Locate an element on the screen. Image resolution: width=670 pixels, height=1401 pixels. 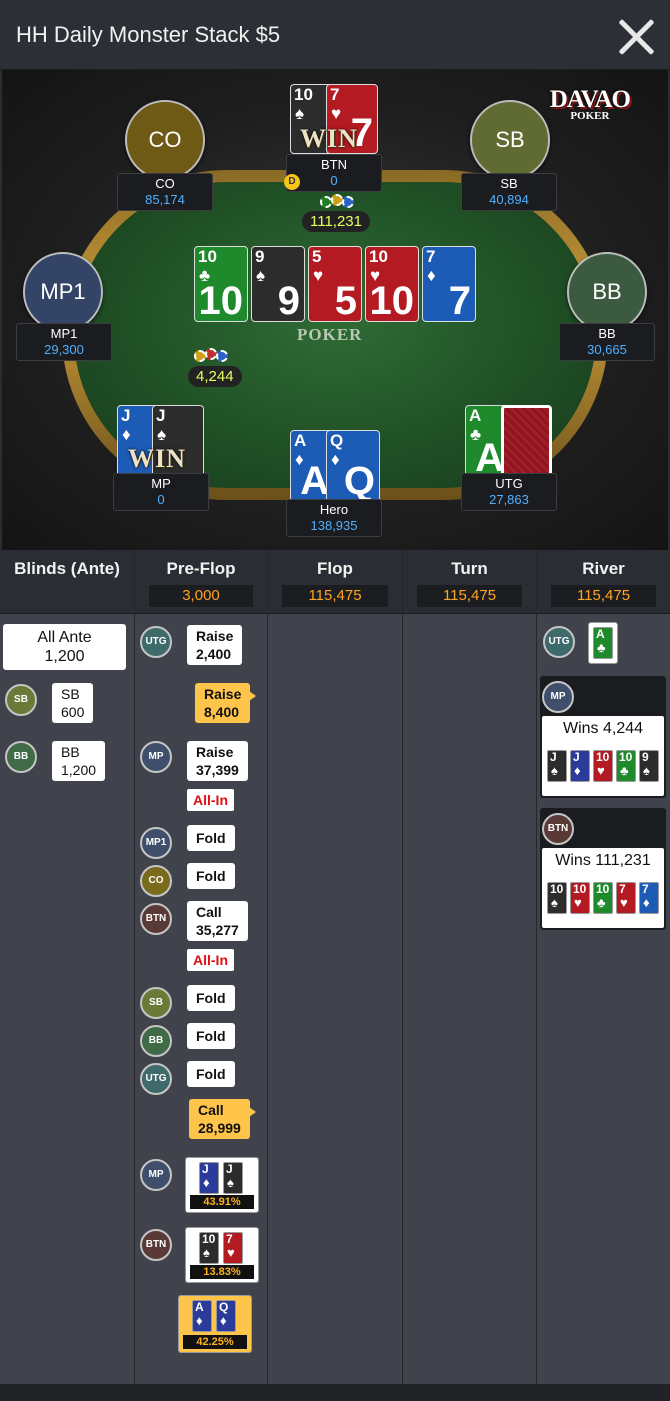
column-pot: 3,000 is located at coordinates (201, 596).